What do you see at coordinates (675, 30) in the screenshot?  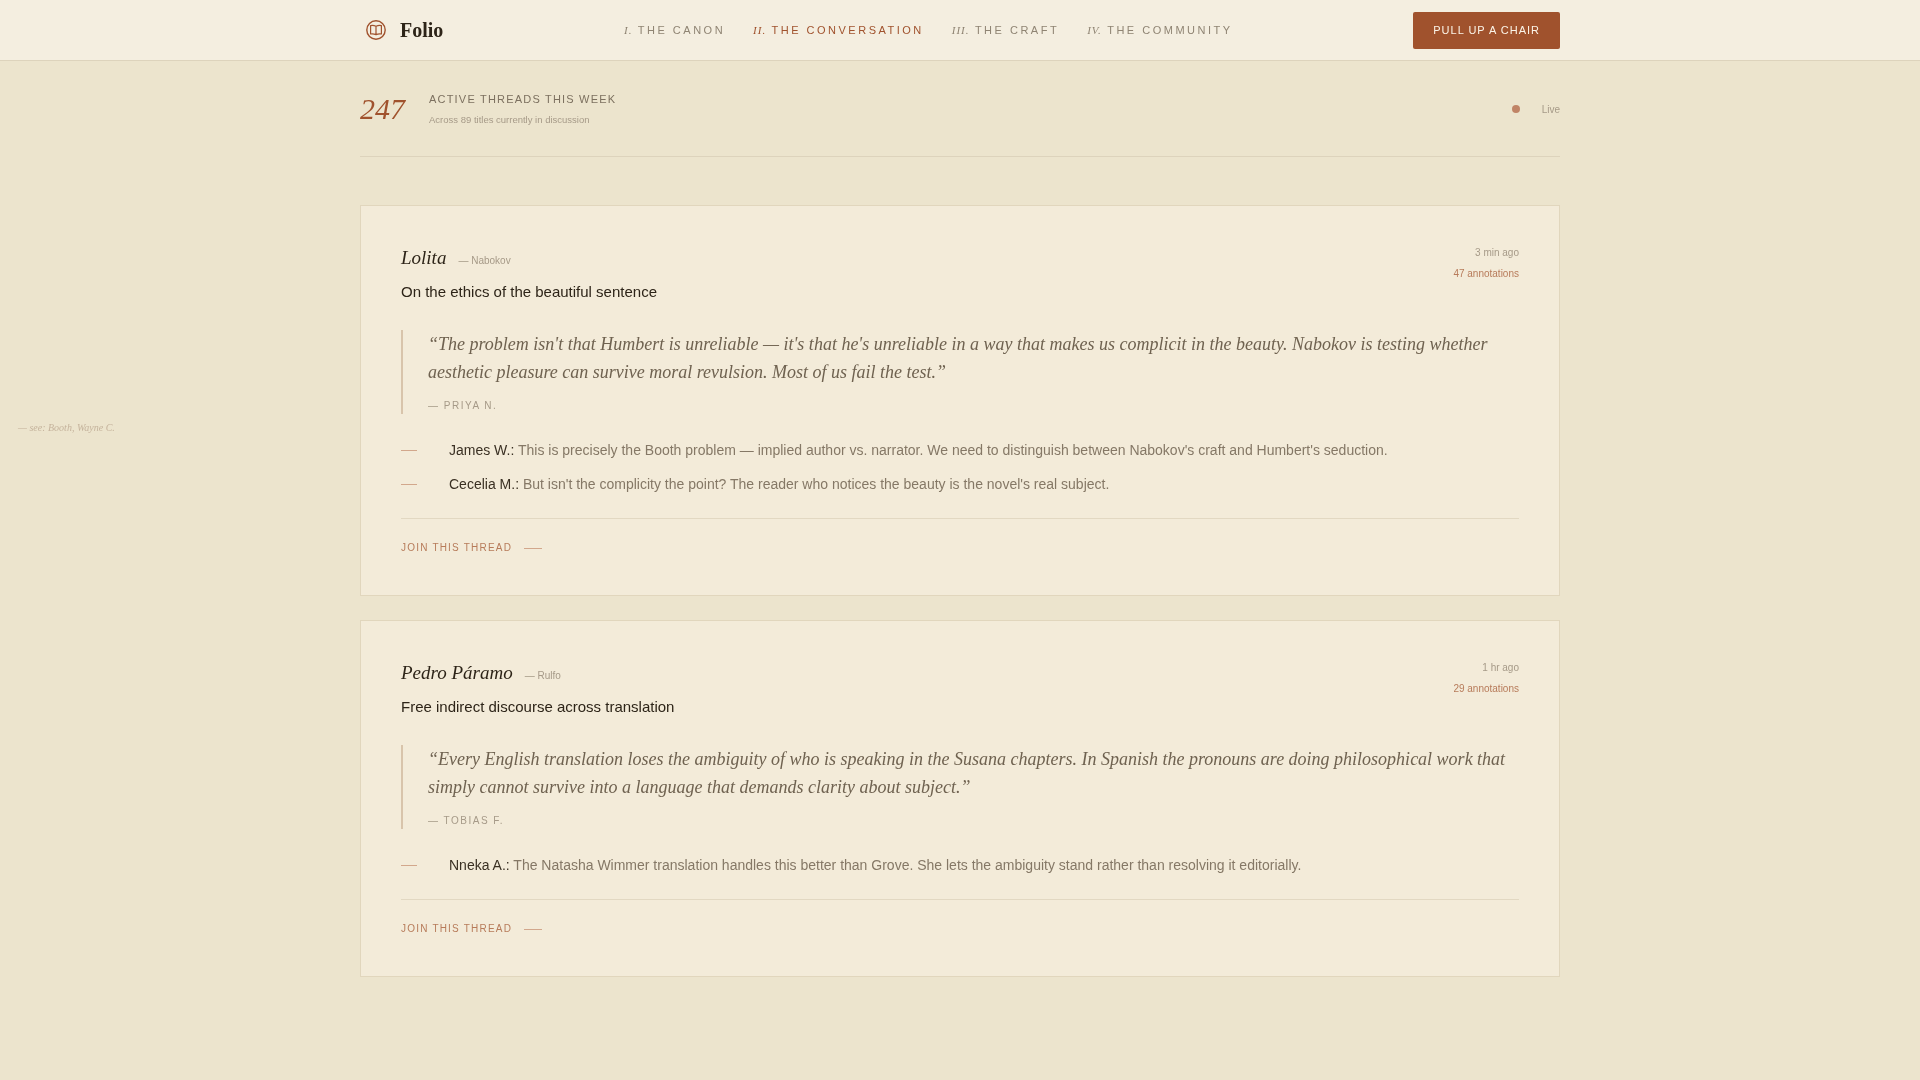 I see `nav-link: I. THE CANON` at bounding box center [675, 30].